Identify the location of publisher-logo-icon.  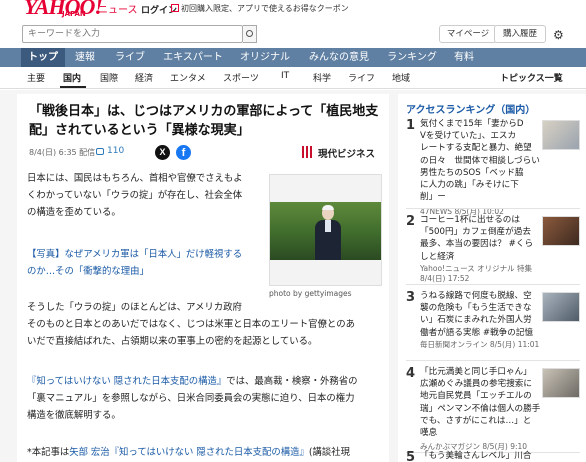
(308, 152).